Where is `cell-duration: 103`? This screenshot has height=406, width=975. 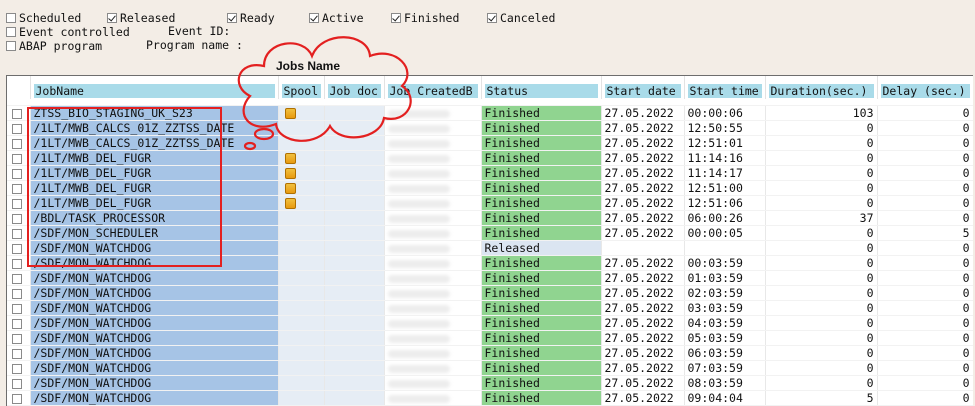
cell-duration: 103 is located at coordinates (821, 113).